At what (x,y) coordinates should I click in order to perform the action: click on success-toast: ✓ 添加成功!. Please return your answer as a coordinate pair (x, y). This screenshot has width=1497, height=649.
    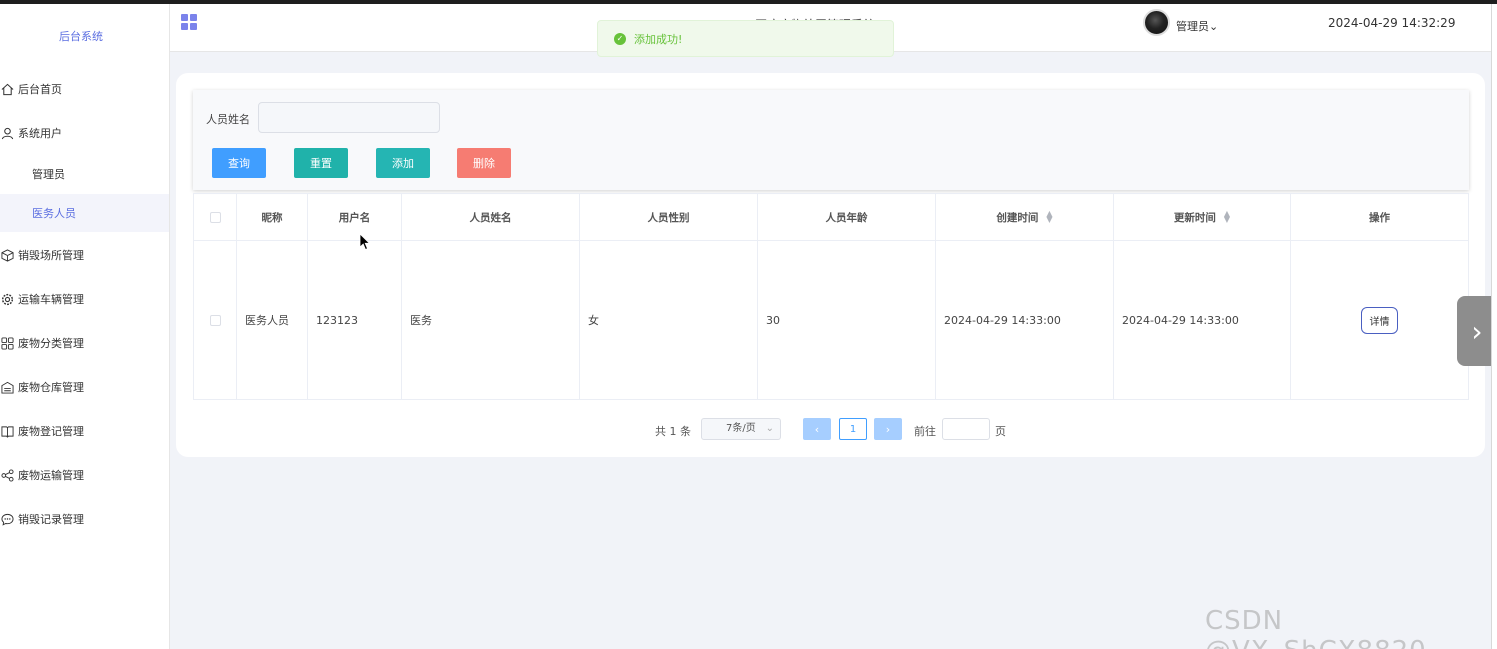
    Looking at the image, I should click on (745, 38).